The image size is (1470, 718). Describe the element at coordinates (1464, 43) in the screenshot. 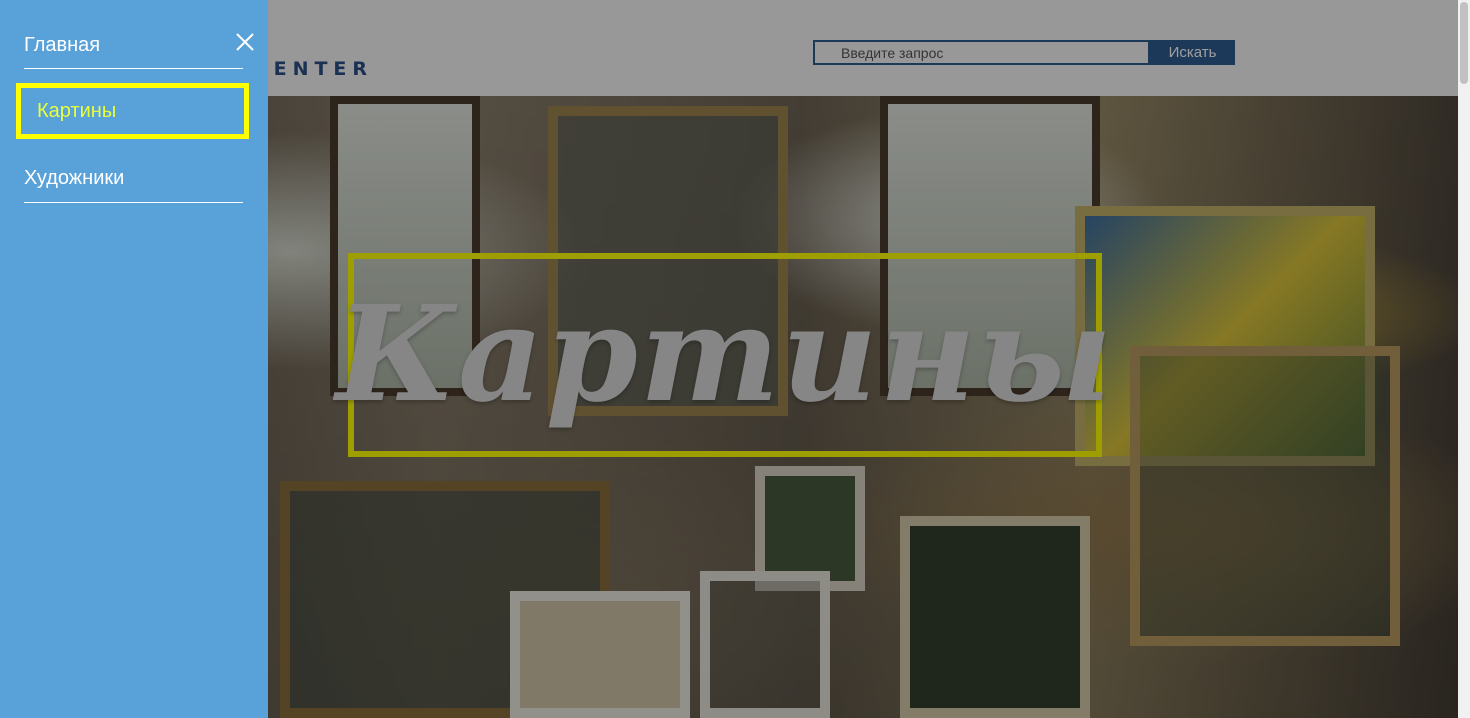

I see `scrollbar-thumb` at that location.